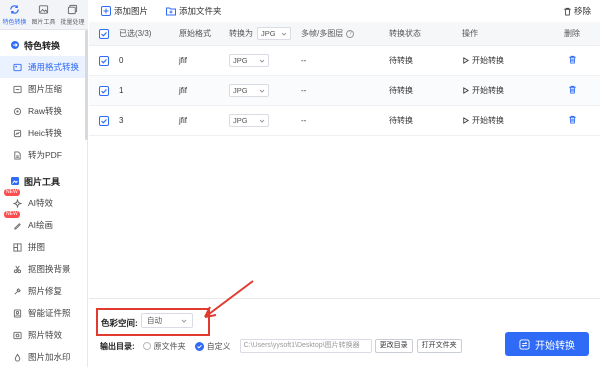 The image size is (600, 367). What do you see at coordinates (268, 33) in the screenshot?
I see `convert-all-value: JPG` at bounding box center [268, 33].